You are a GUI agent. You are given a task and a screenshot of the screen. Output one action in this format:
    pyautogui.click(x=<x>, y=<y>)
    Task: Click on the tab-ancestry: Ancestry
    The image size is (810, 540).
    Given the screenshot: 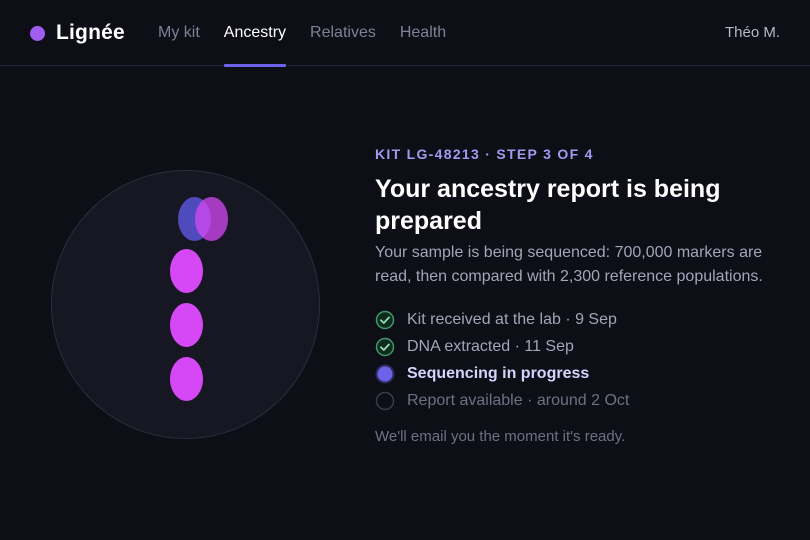 What is the action you would take?
    pyautogui.click(x=255, y=33)
    